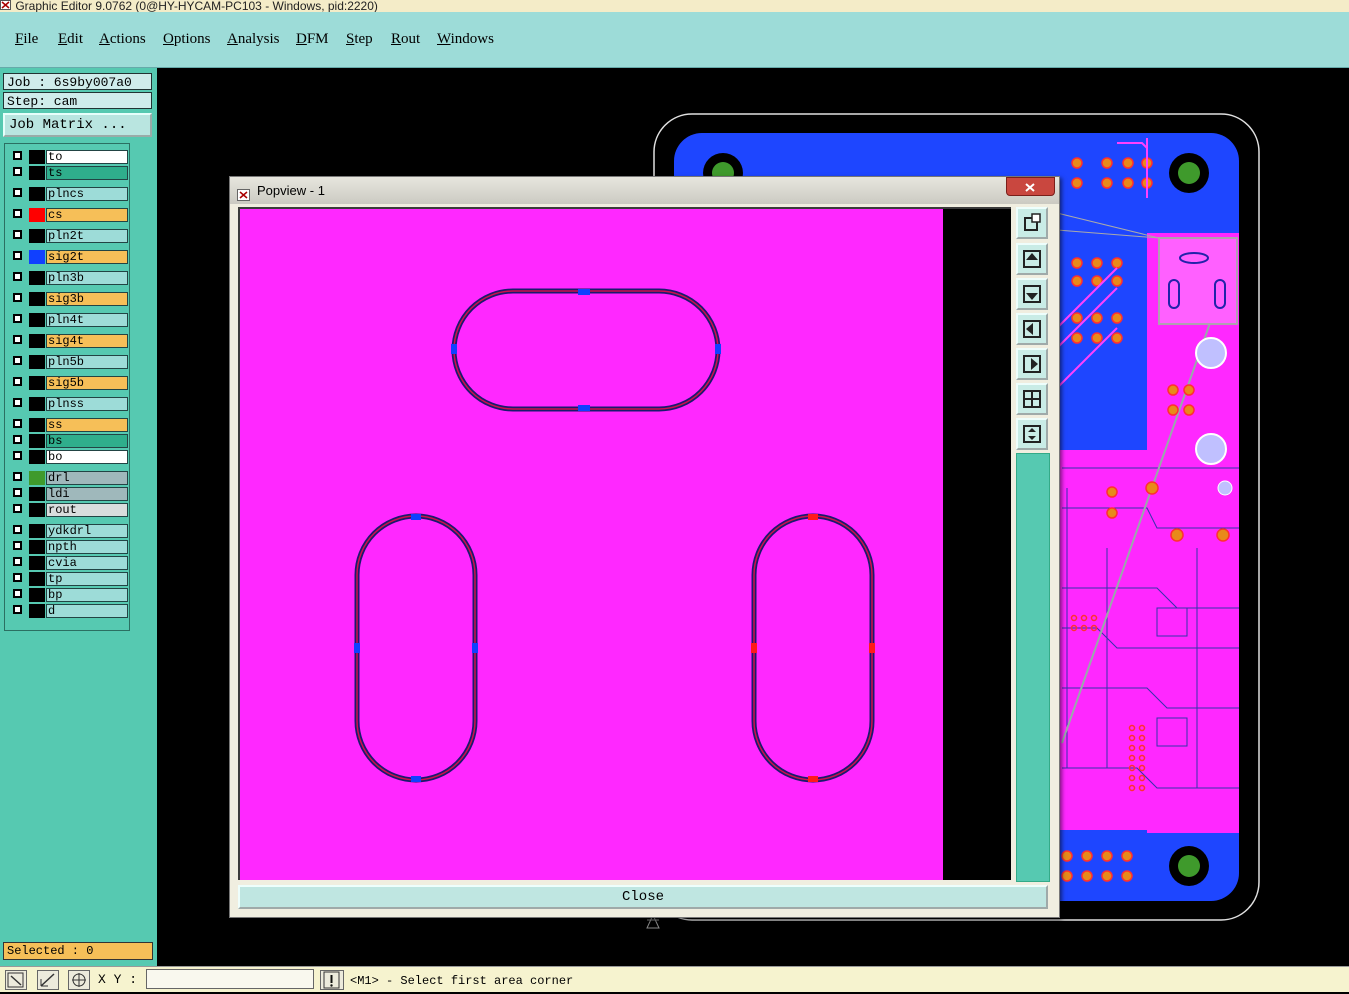 The width and height of the screenshot is (1349, 994). I want to click on layer-name: bs, so click(87, 441).